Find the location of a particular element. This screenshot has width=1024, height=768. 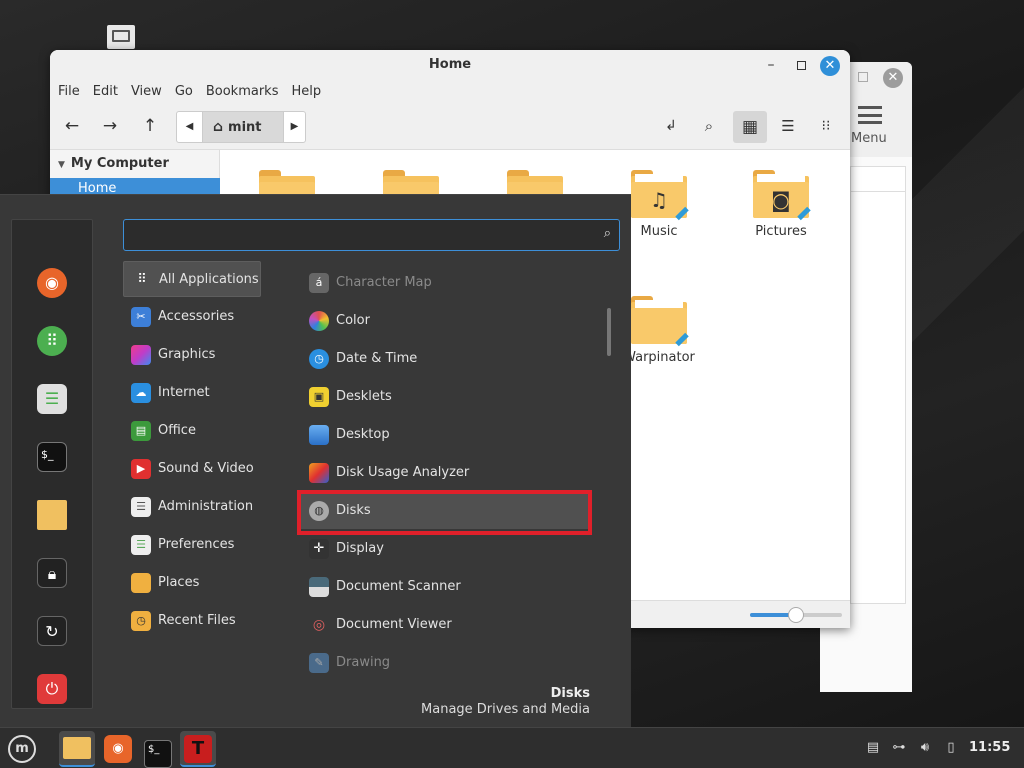

graphics-icon is located at coordinates (141, 355).